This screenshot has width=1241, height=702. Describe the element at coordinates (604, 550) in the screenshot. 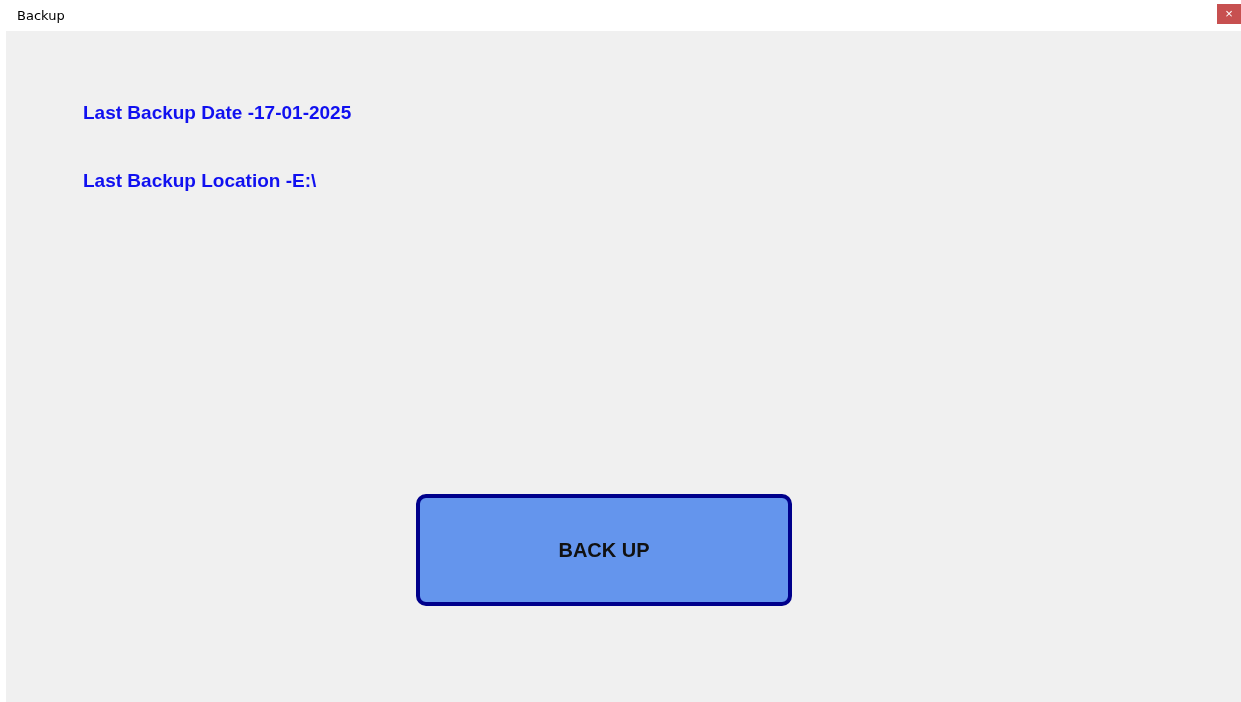

I see `backup-button: BACK UP` at that location.